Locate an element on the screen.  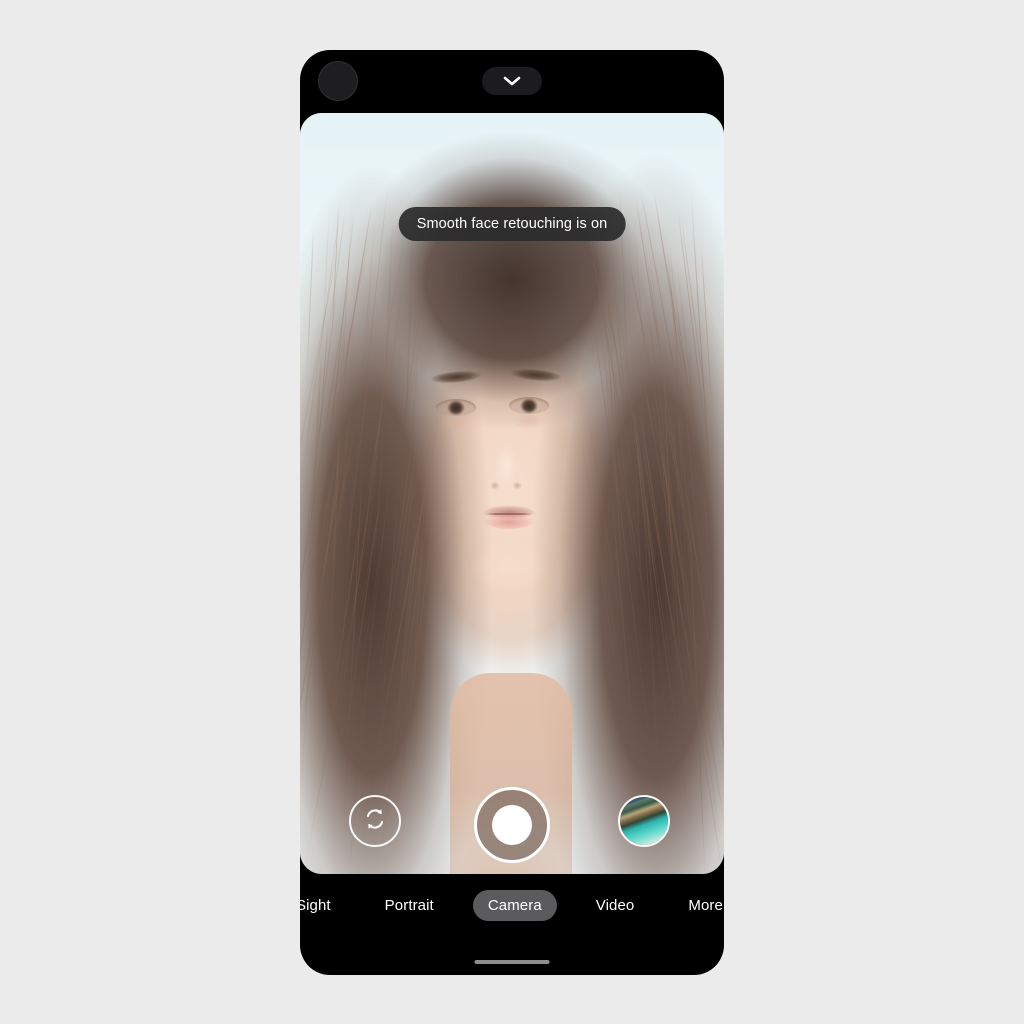
shutter-button is located at coordinates (512, 825).